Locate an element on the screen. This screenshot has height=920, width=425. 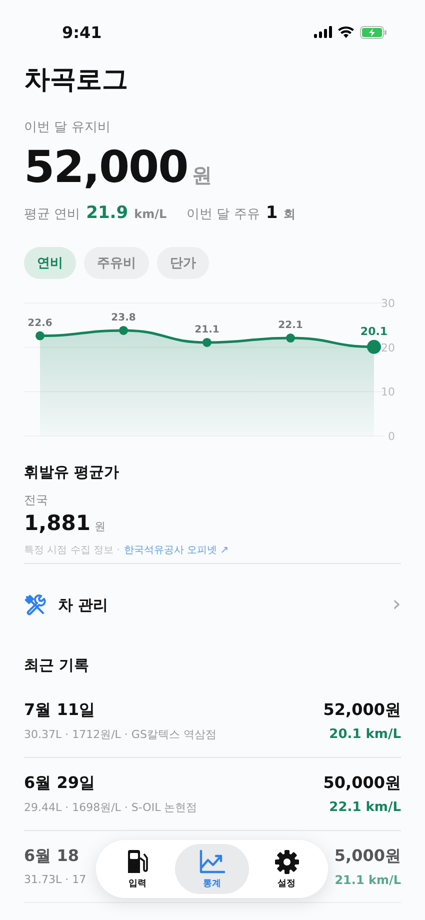
stat-label: 이번 달 주유 is located at coordinates (223, 214).